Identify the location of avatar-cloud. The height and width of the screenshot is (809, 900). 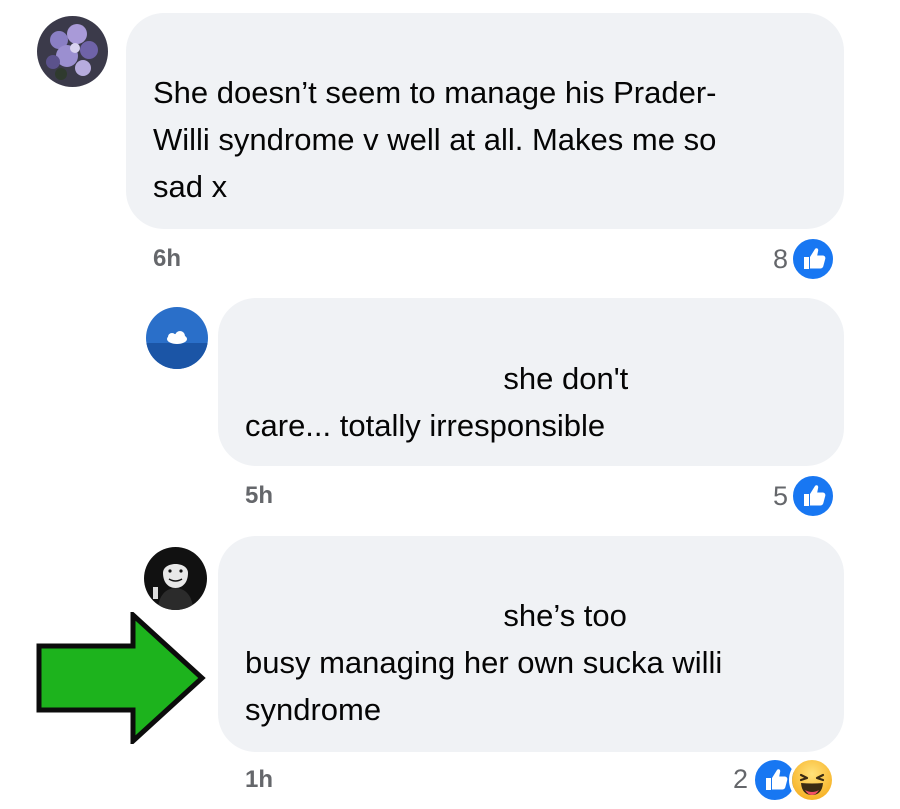
(177, 338).